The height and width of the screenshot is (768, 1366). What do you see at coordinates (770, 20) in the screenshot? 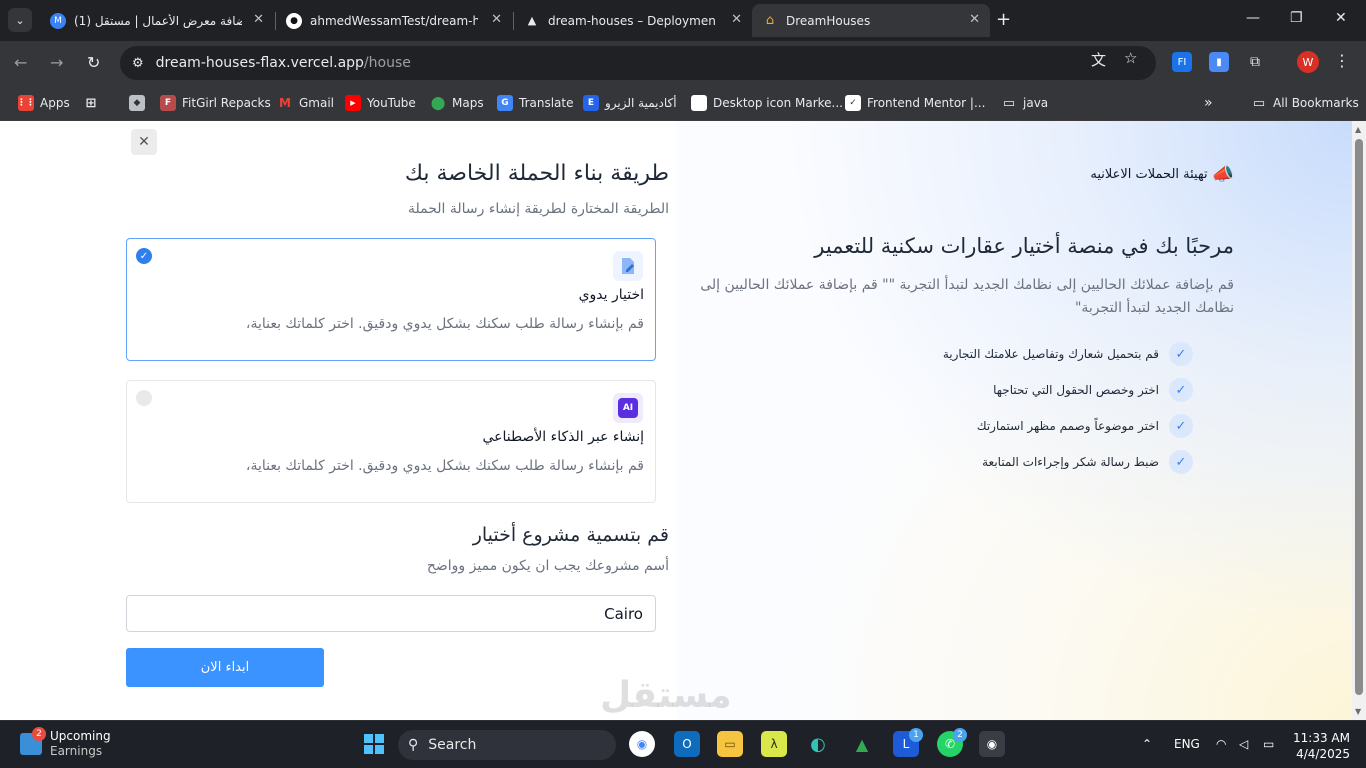
I see `house-favicon-icon: ⌂` at bounding box center [770, 20].